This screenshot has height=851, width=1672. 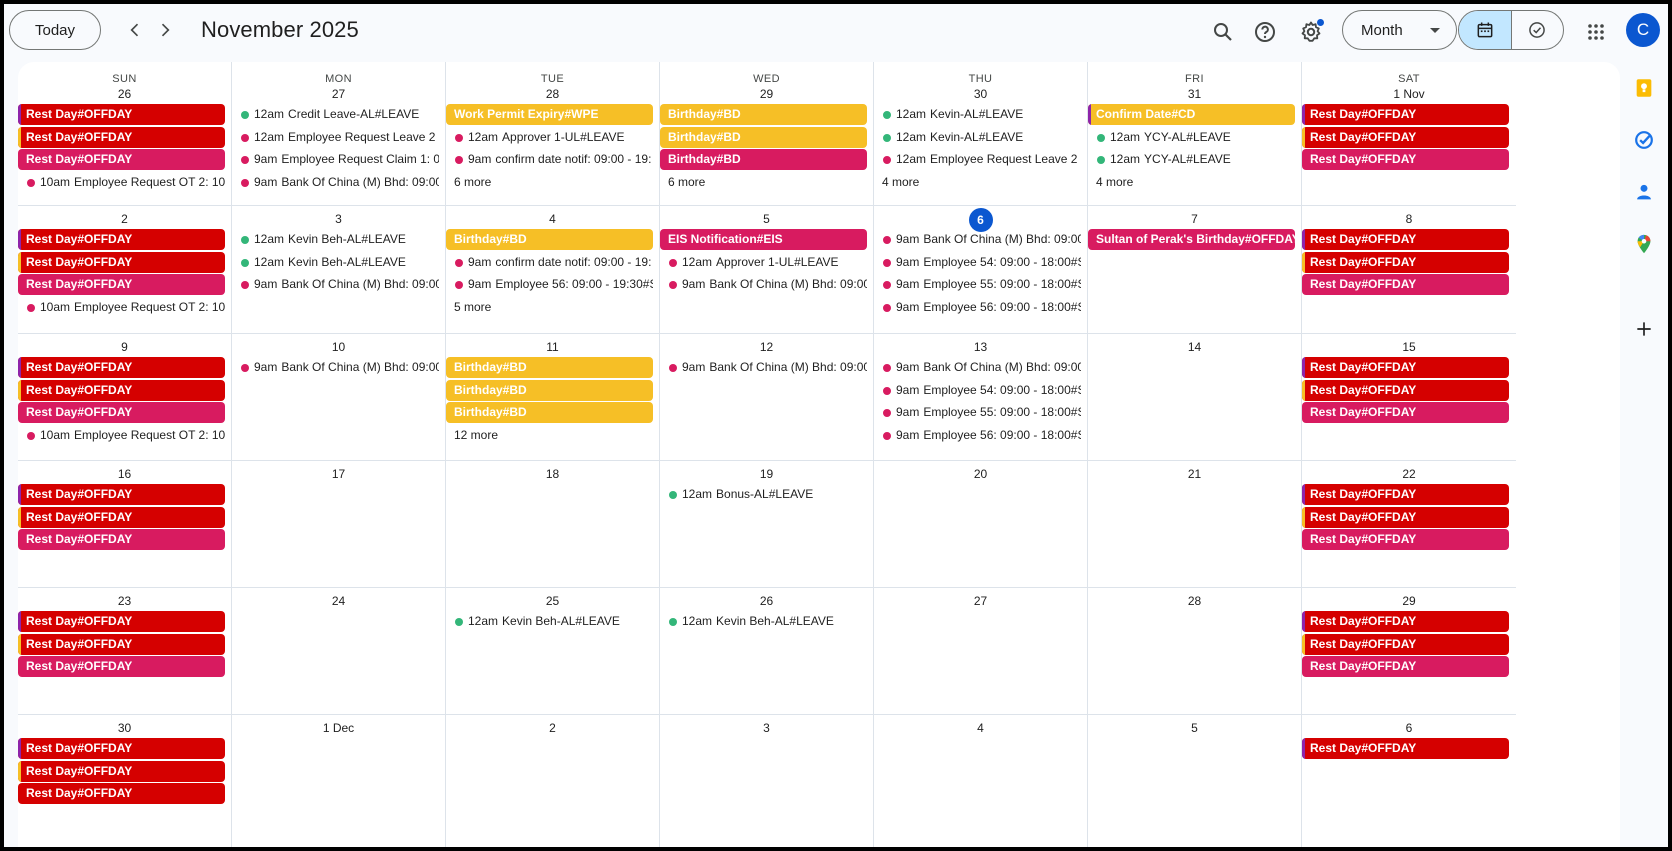 What do you see at coordinates (1644, 192) in the screenshot?
I see `contacts-button` at bounding box center [1644, 192].